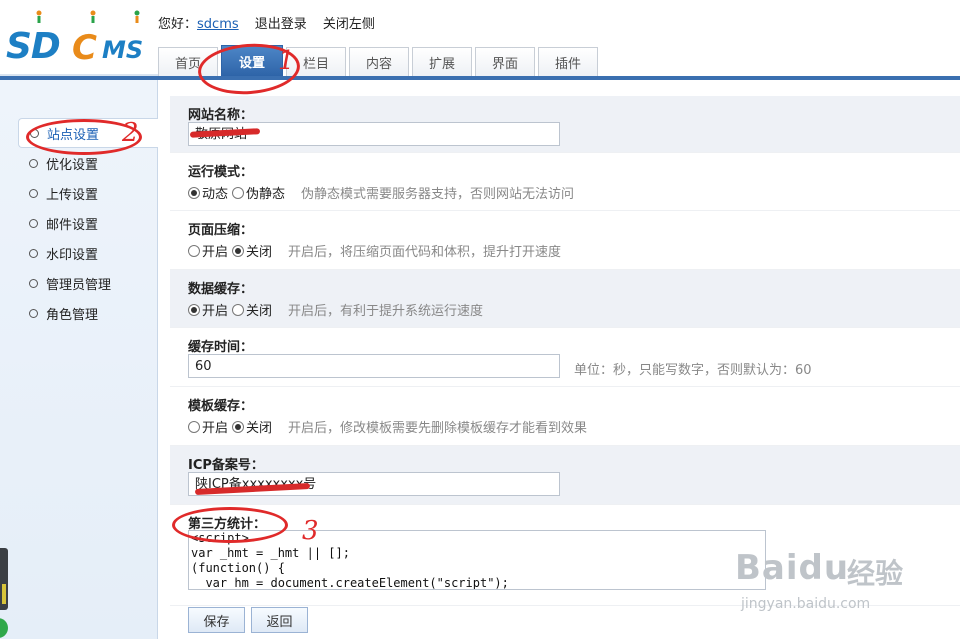 Image resolution: width=960 pixels, height=639 pixels. What do you see at coordinates (72, 165) in the screenshot?
I see `sidebar-item-label: 优化设置` at bounding box center [72, 165].